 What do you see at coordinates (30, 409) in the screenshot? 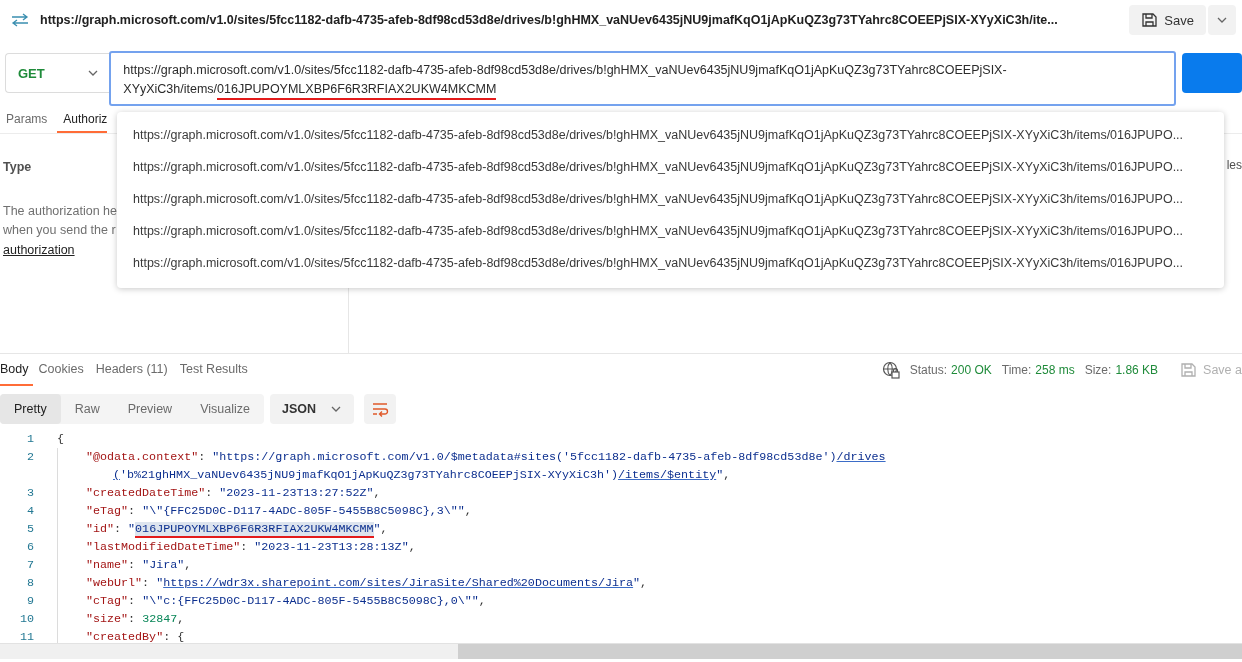
I see `view-mode-tab: Pretty` at bounding box center [30, 409].